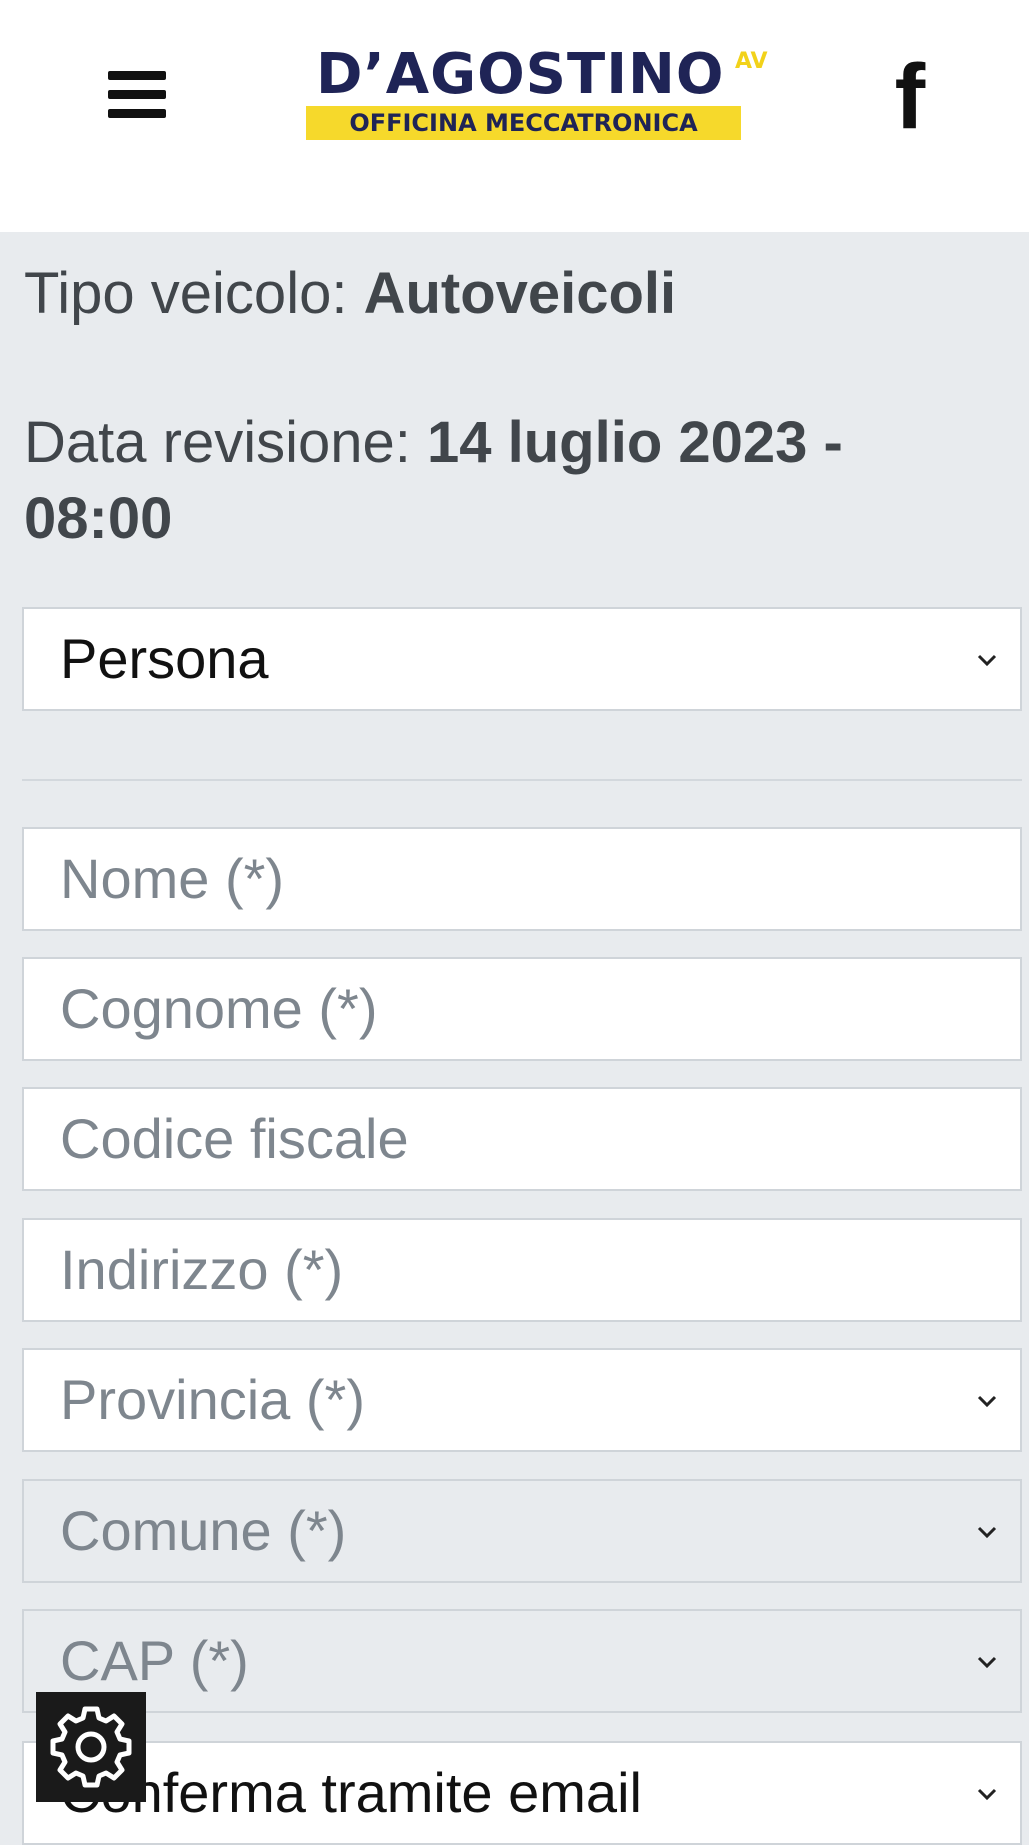 Image resolution: width=1029 pixels, height=1845 pixels. I want to click on revision-date-label: Data revisione:, so click(225, 442).